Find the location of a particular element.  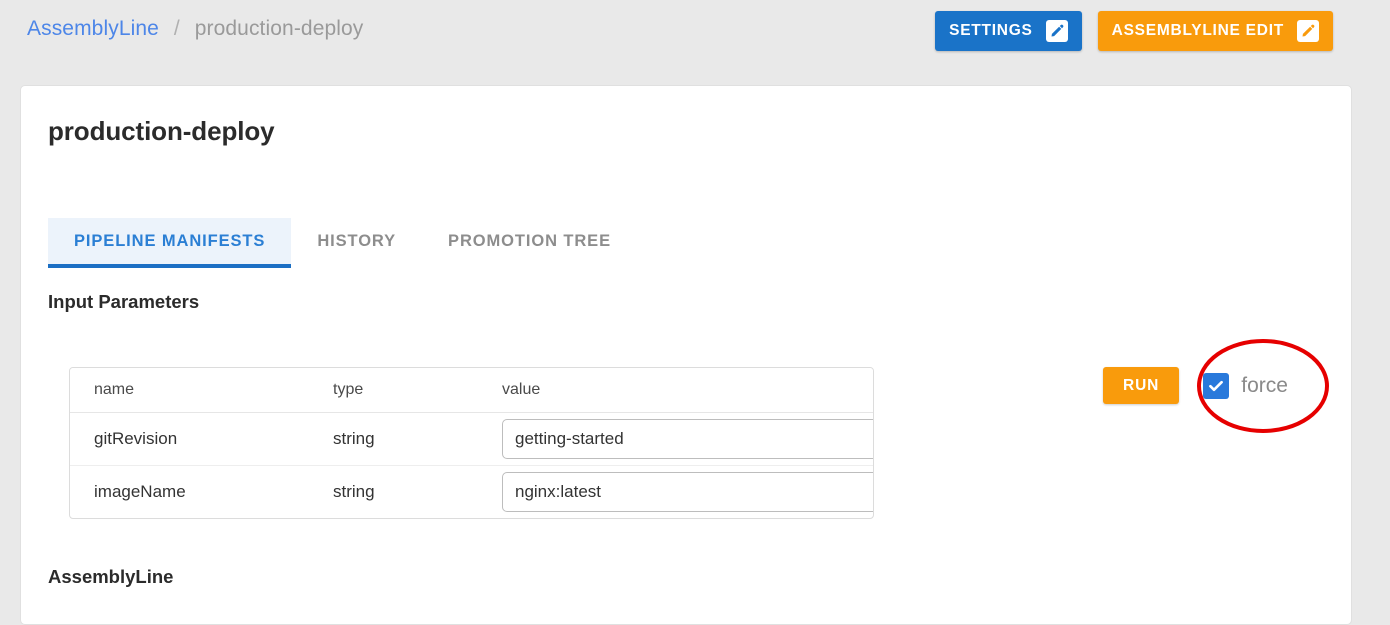

tab-pipeline-manifests: PIPELINE MANIFESTS is located at coordinates (170, 243).